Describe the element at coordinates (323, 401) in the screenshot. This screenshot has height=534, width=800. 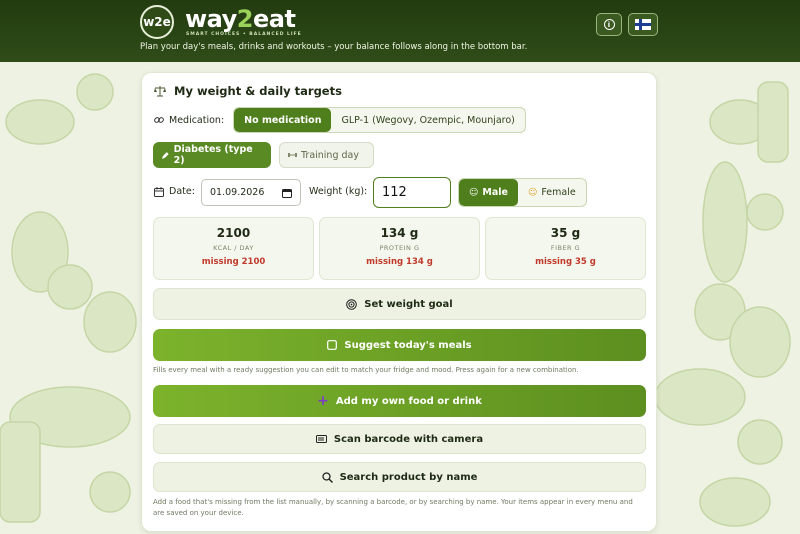
I see `plus-icon: +` at that location.